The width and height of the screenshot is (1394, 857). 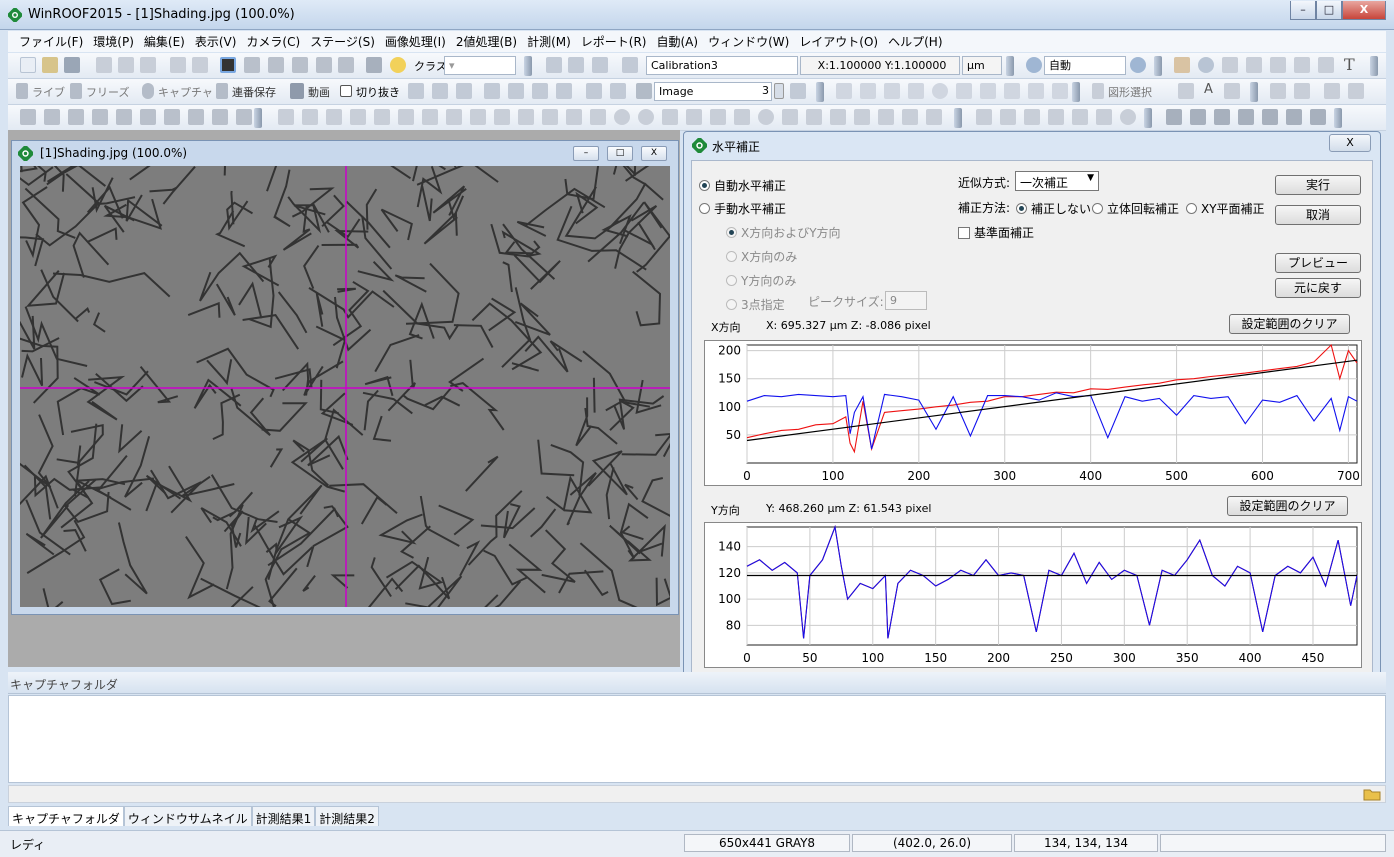 What do you see at coordinates (52, 117) in the screenshot?
I see `measure2-icon` at bounding box center [52, 117].